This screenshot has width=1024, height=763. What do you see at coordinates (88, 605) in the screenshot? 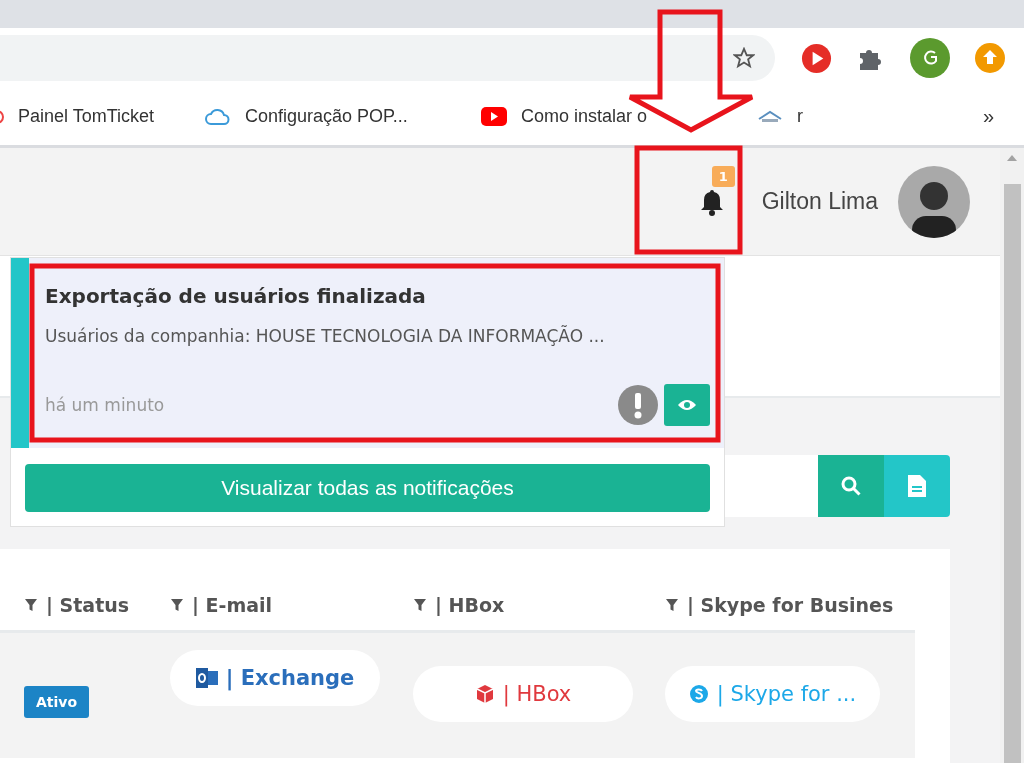
I see `column-header: | Status` at bounding box center [88, 605].